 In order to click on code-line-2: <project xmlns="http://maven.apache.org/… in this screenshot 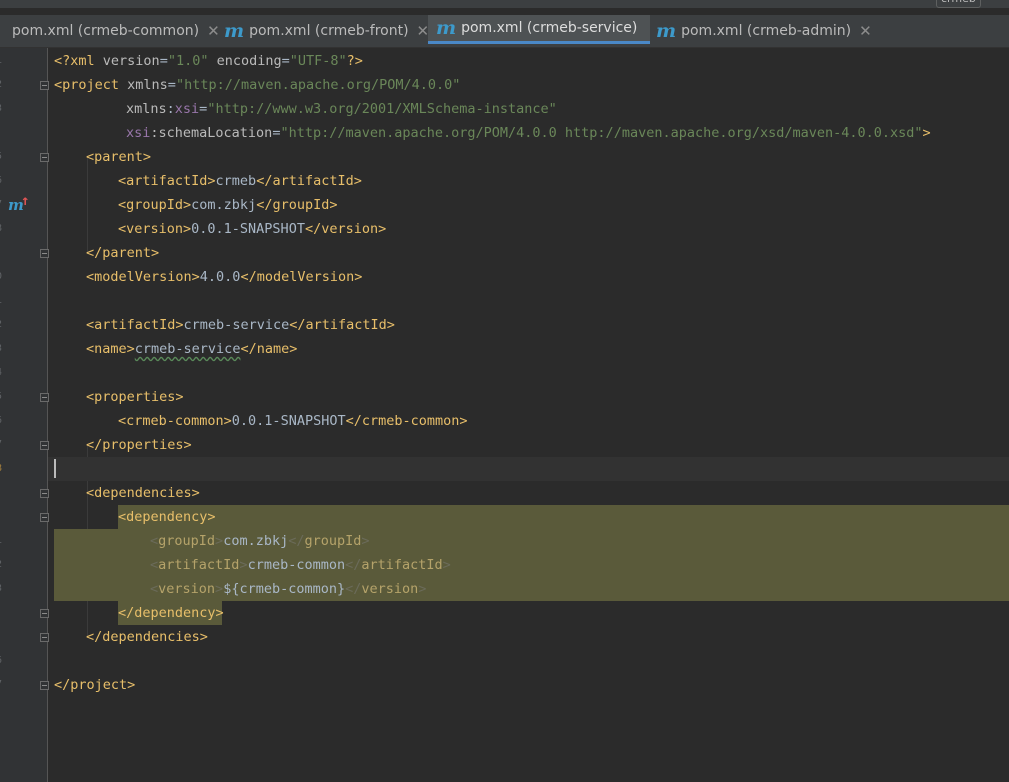, I will do `click(257, 85)`.